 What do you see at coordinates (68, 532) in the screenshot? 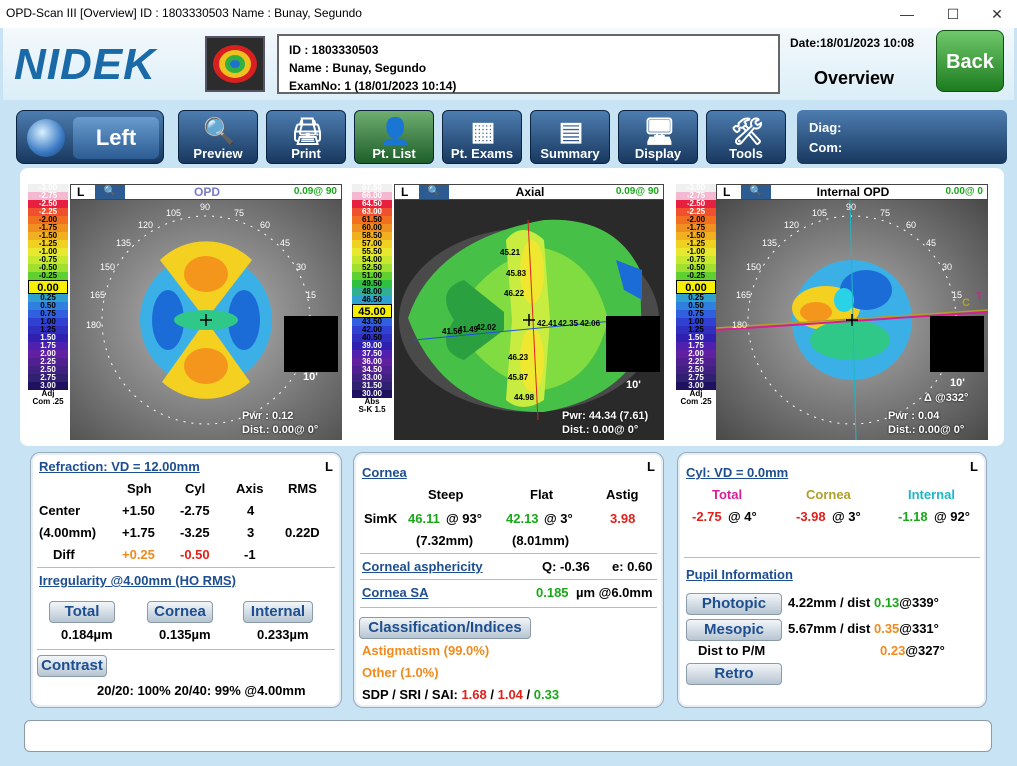
I see `zone-label: (4.00mm)` at bounding box center [68, 532].